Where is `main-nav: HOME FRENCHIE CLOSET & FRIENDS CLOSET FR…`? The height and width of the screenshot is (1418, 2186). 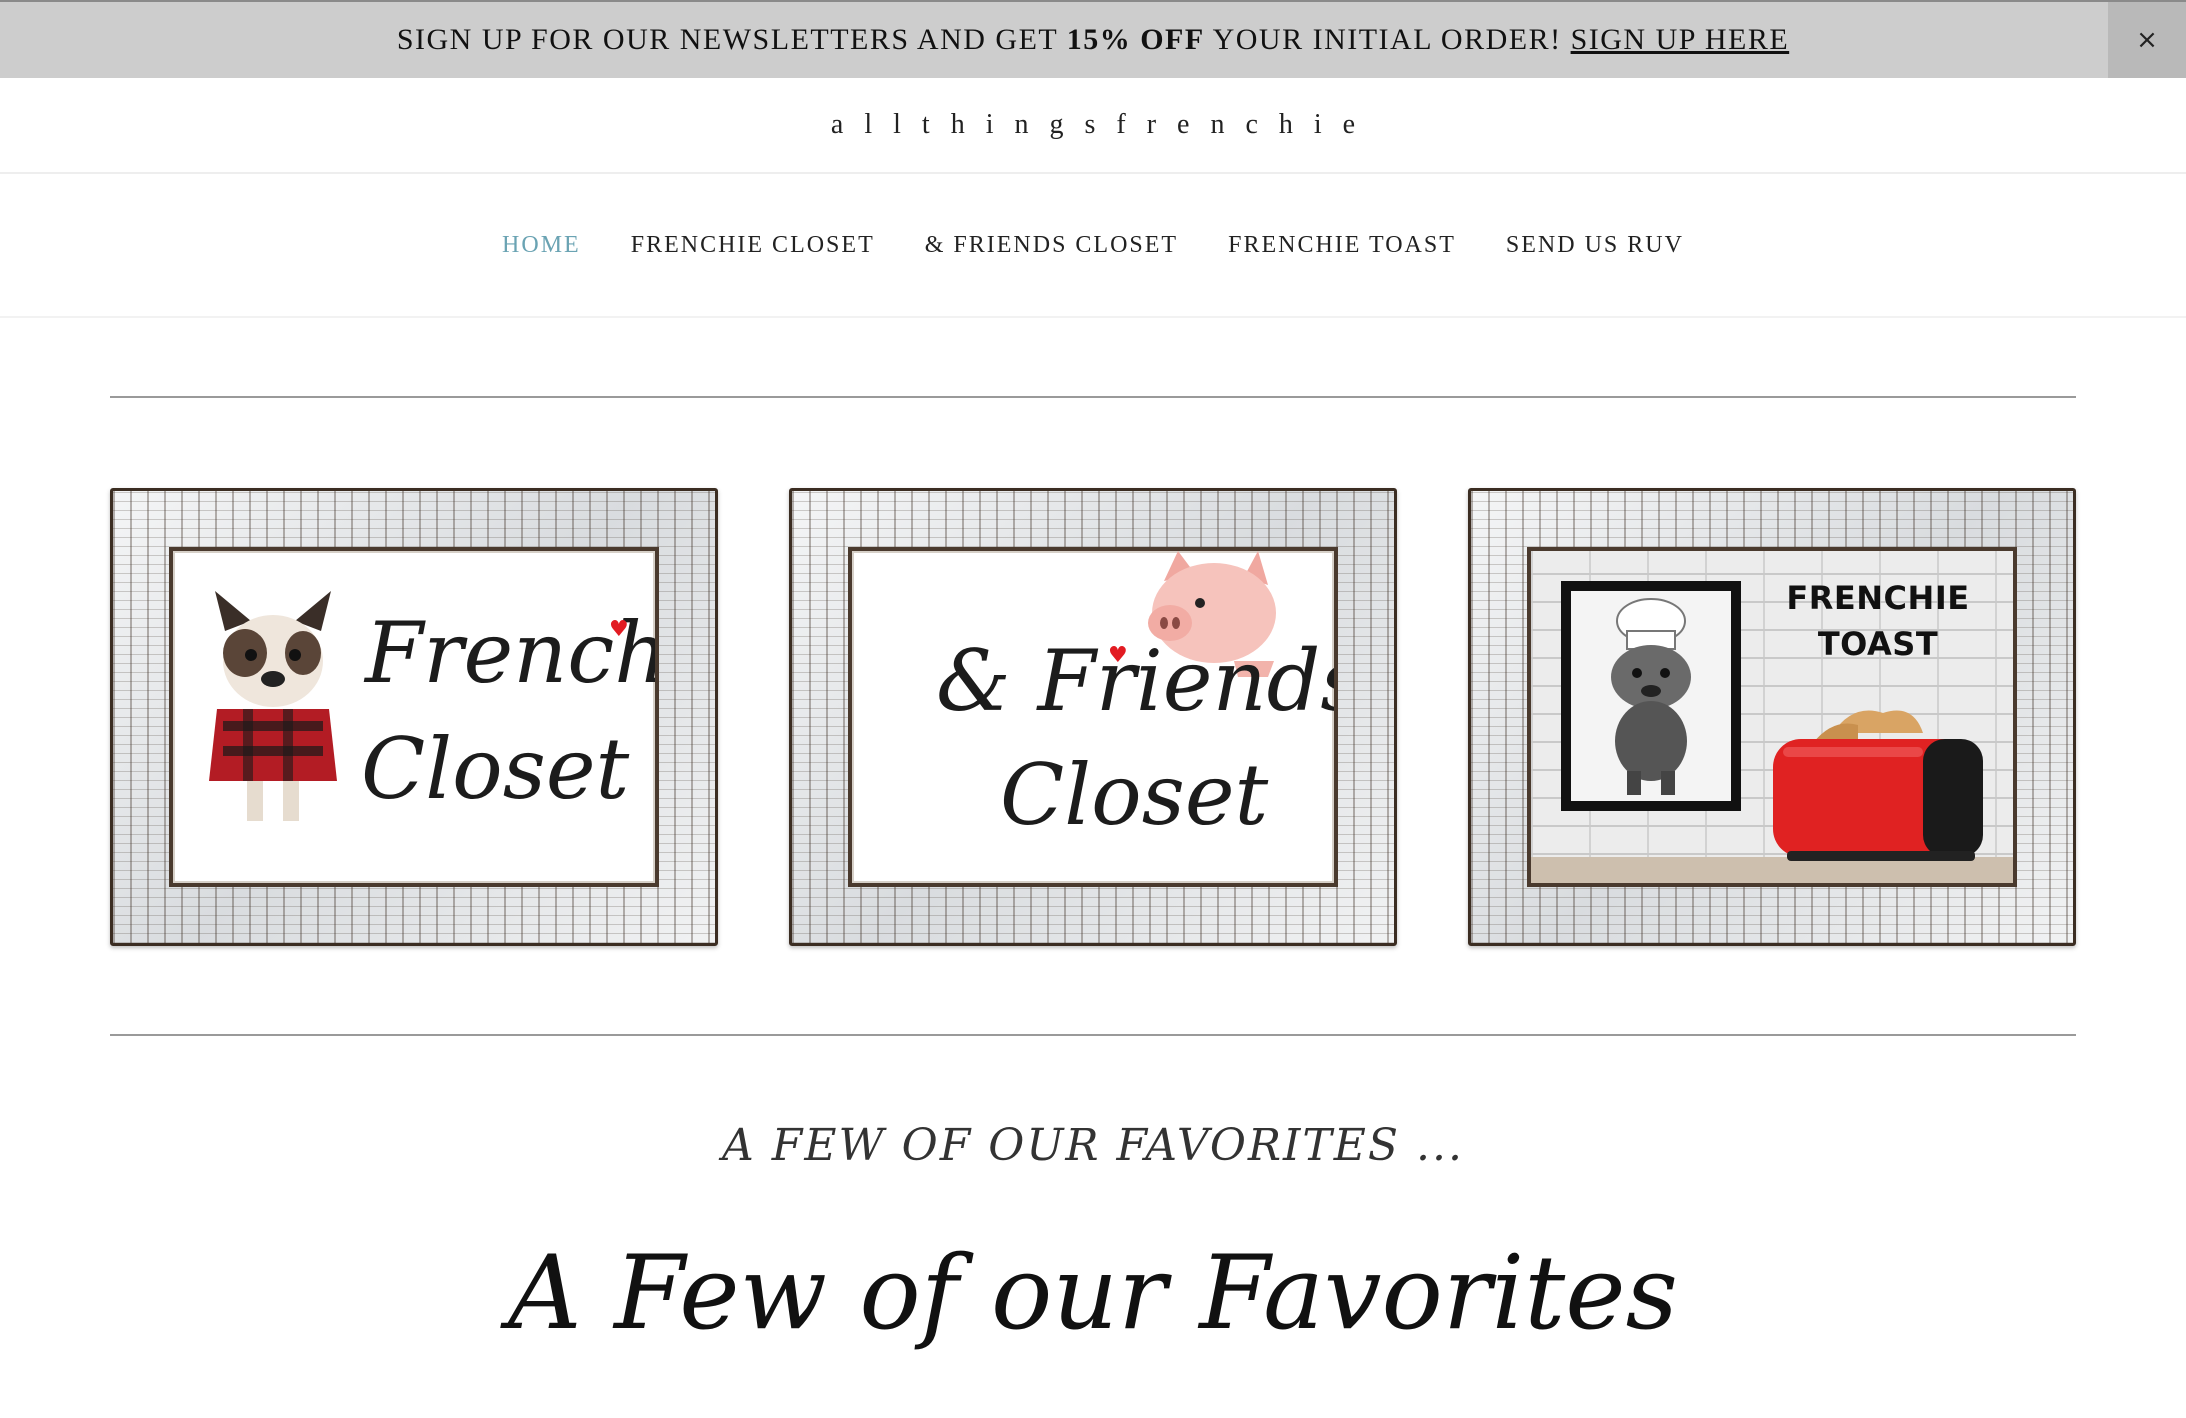
main-nav: HOME FRENCHIE CLOSET & FRIENDS CLOSET FR… is located at coordinates (1093, 246).